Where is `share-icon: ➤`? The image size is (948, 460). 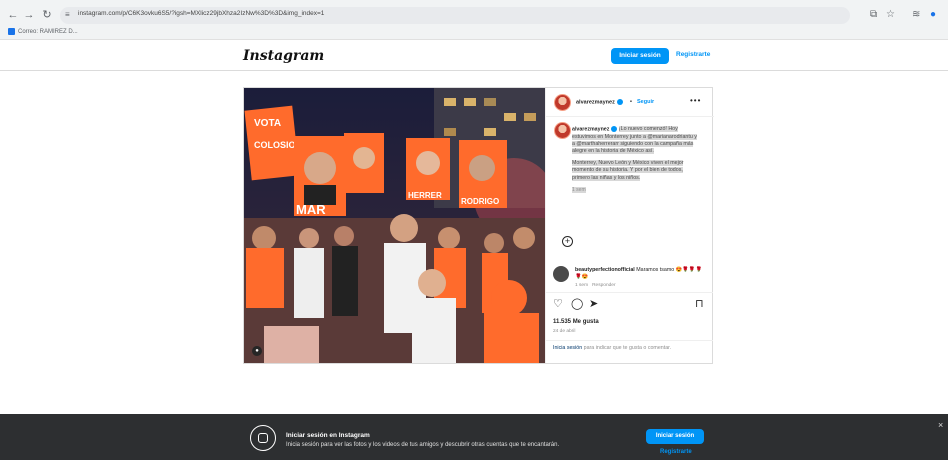 share-icon: ➤ is located at coordinates (593, 304).